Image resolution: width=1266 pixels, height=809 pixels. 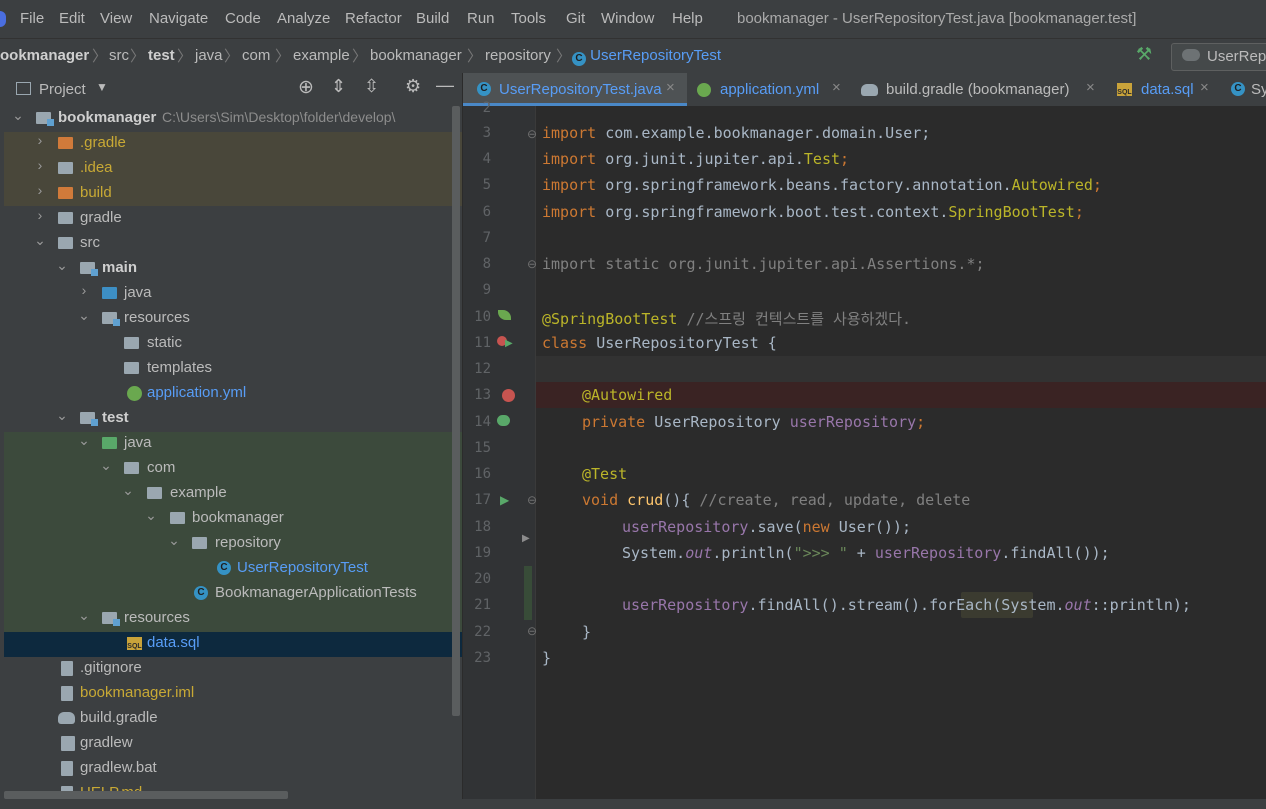 I want to click on tab-data-sql: SQL data.sql ×, so click(x=1167, y=89).